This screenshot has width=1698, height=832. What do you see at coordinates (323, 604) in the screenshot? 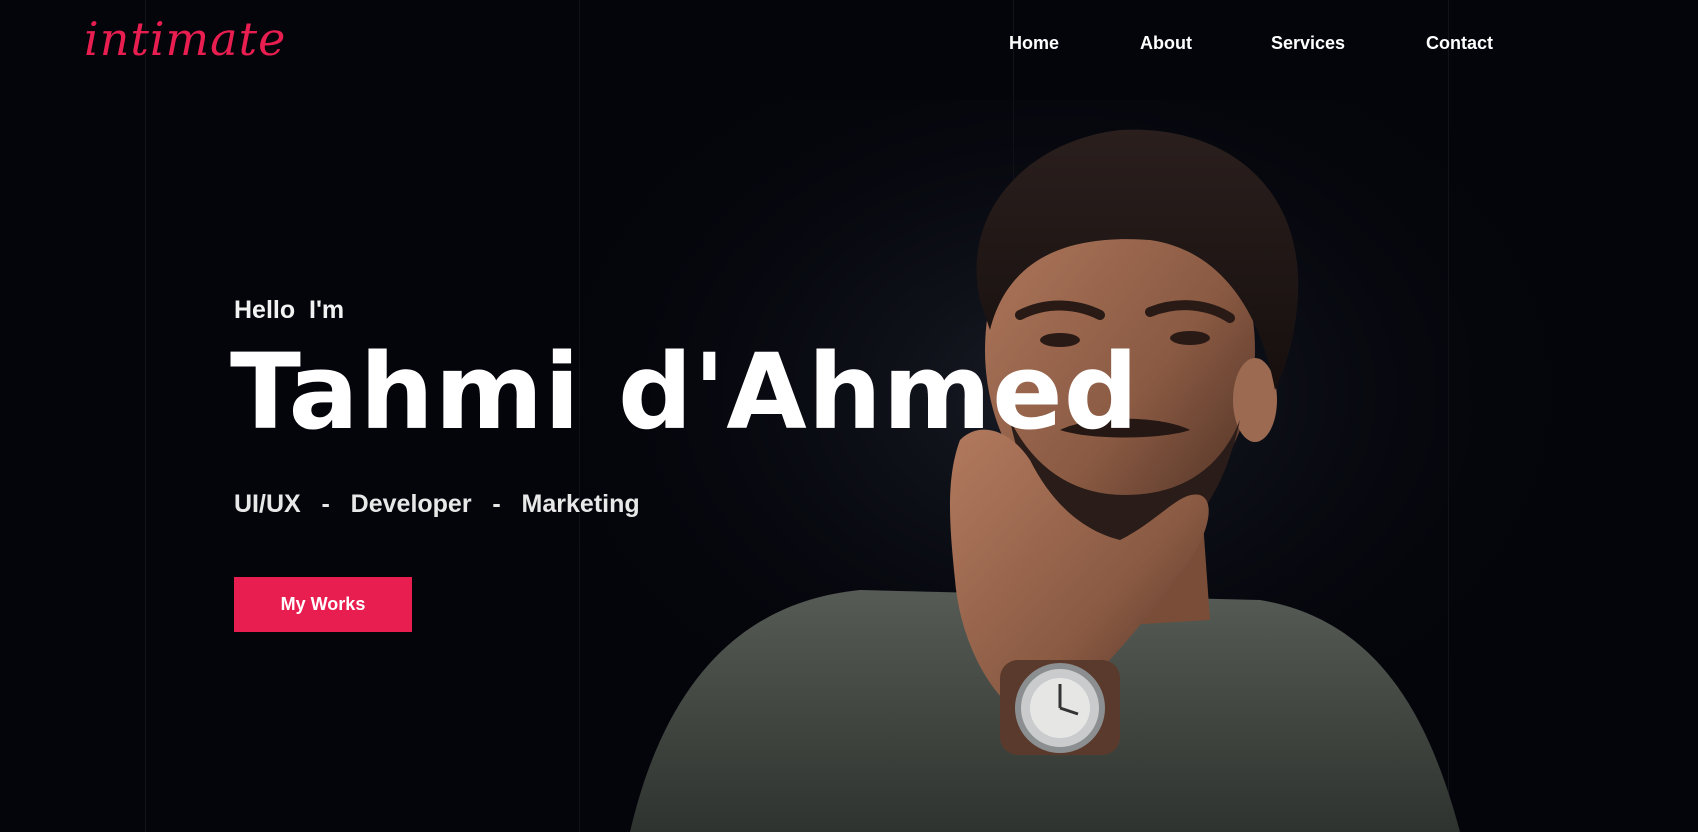
I see `my-works-button: My Works` at bounding box center [323, 604].